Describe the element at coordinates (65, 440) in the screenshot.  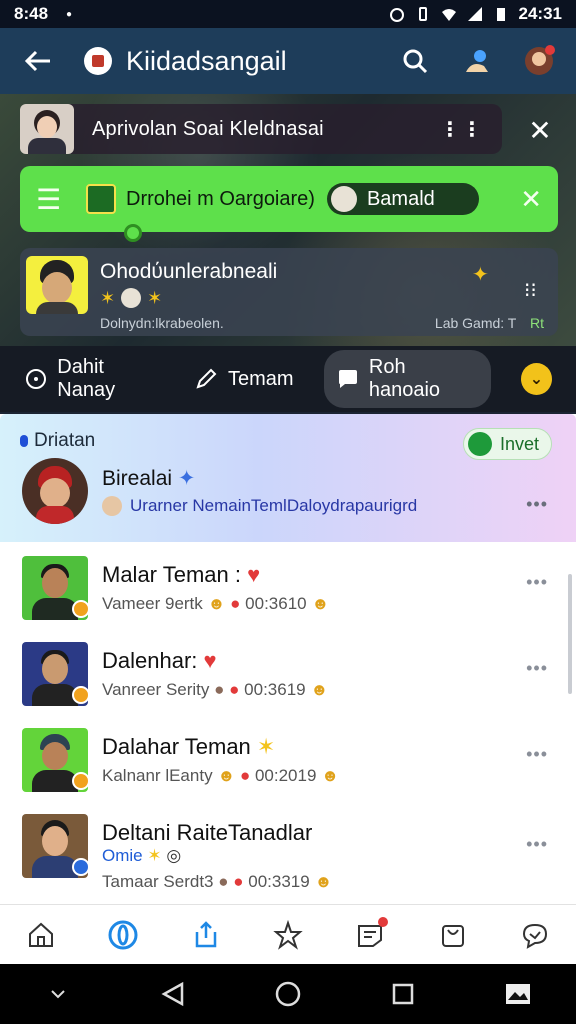
I see `section-label-text: Driatan` at that location.